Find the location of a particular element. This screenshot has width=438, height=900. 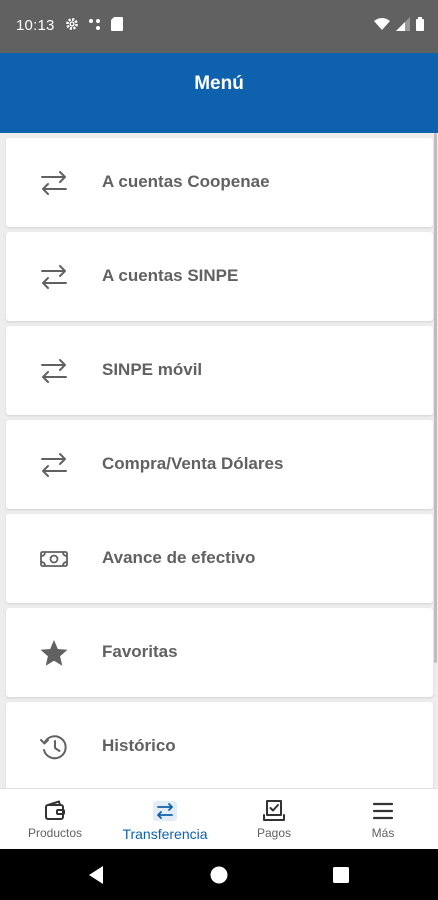

menu-icon is located at coordinates (383, 811).